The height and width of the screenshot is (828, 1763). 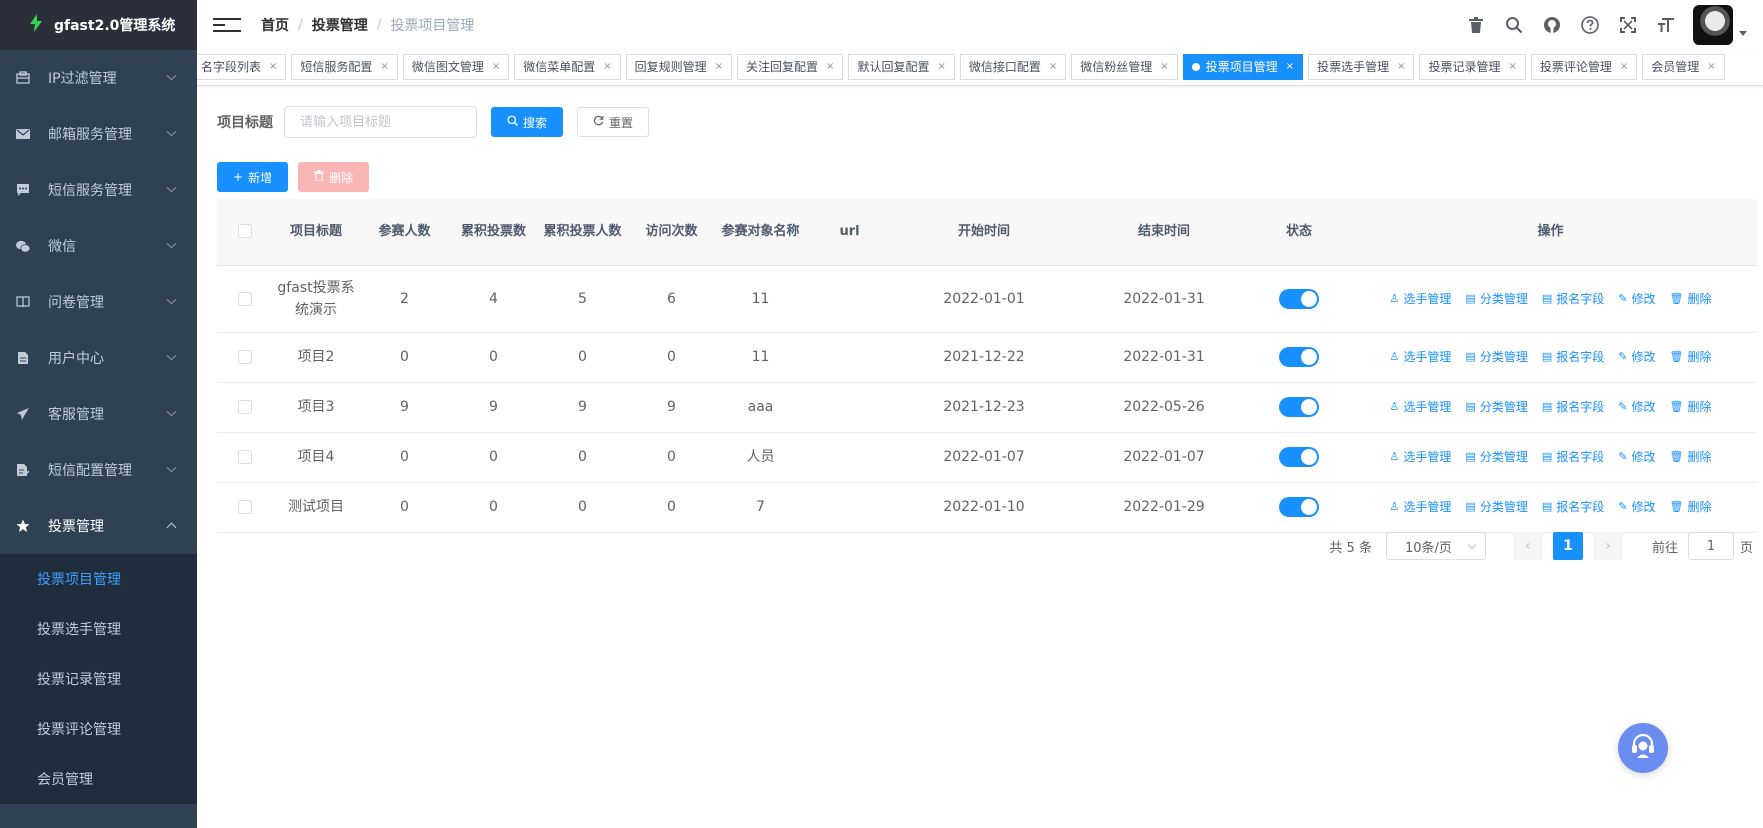 I want to click on sidebar-item-sms-config: 短信配置管理, so click(x=98, y=470).